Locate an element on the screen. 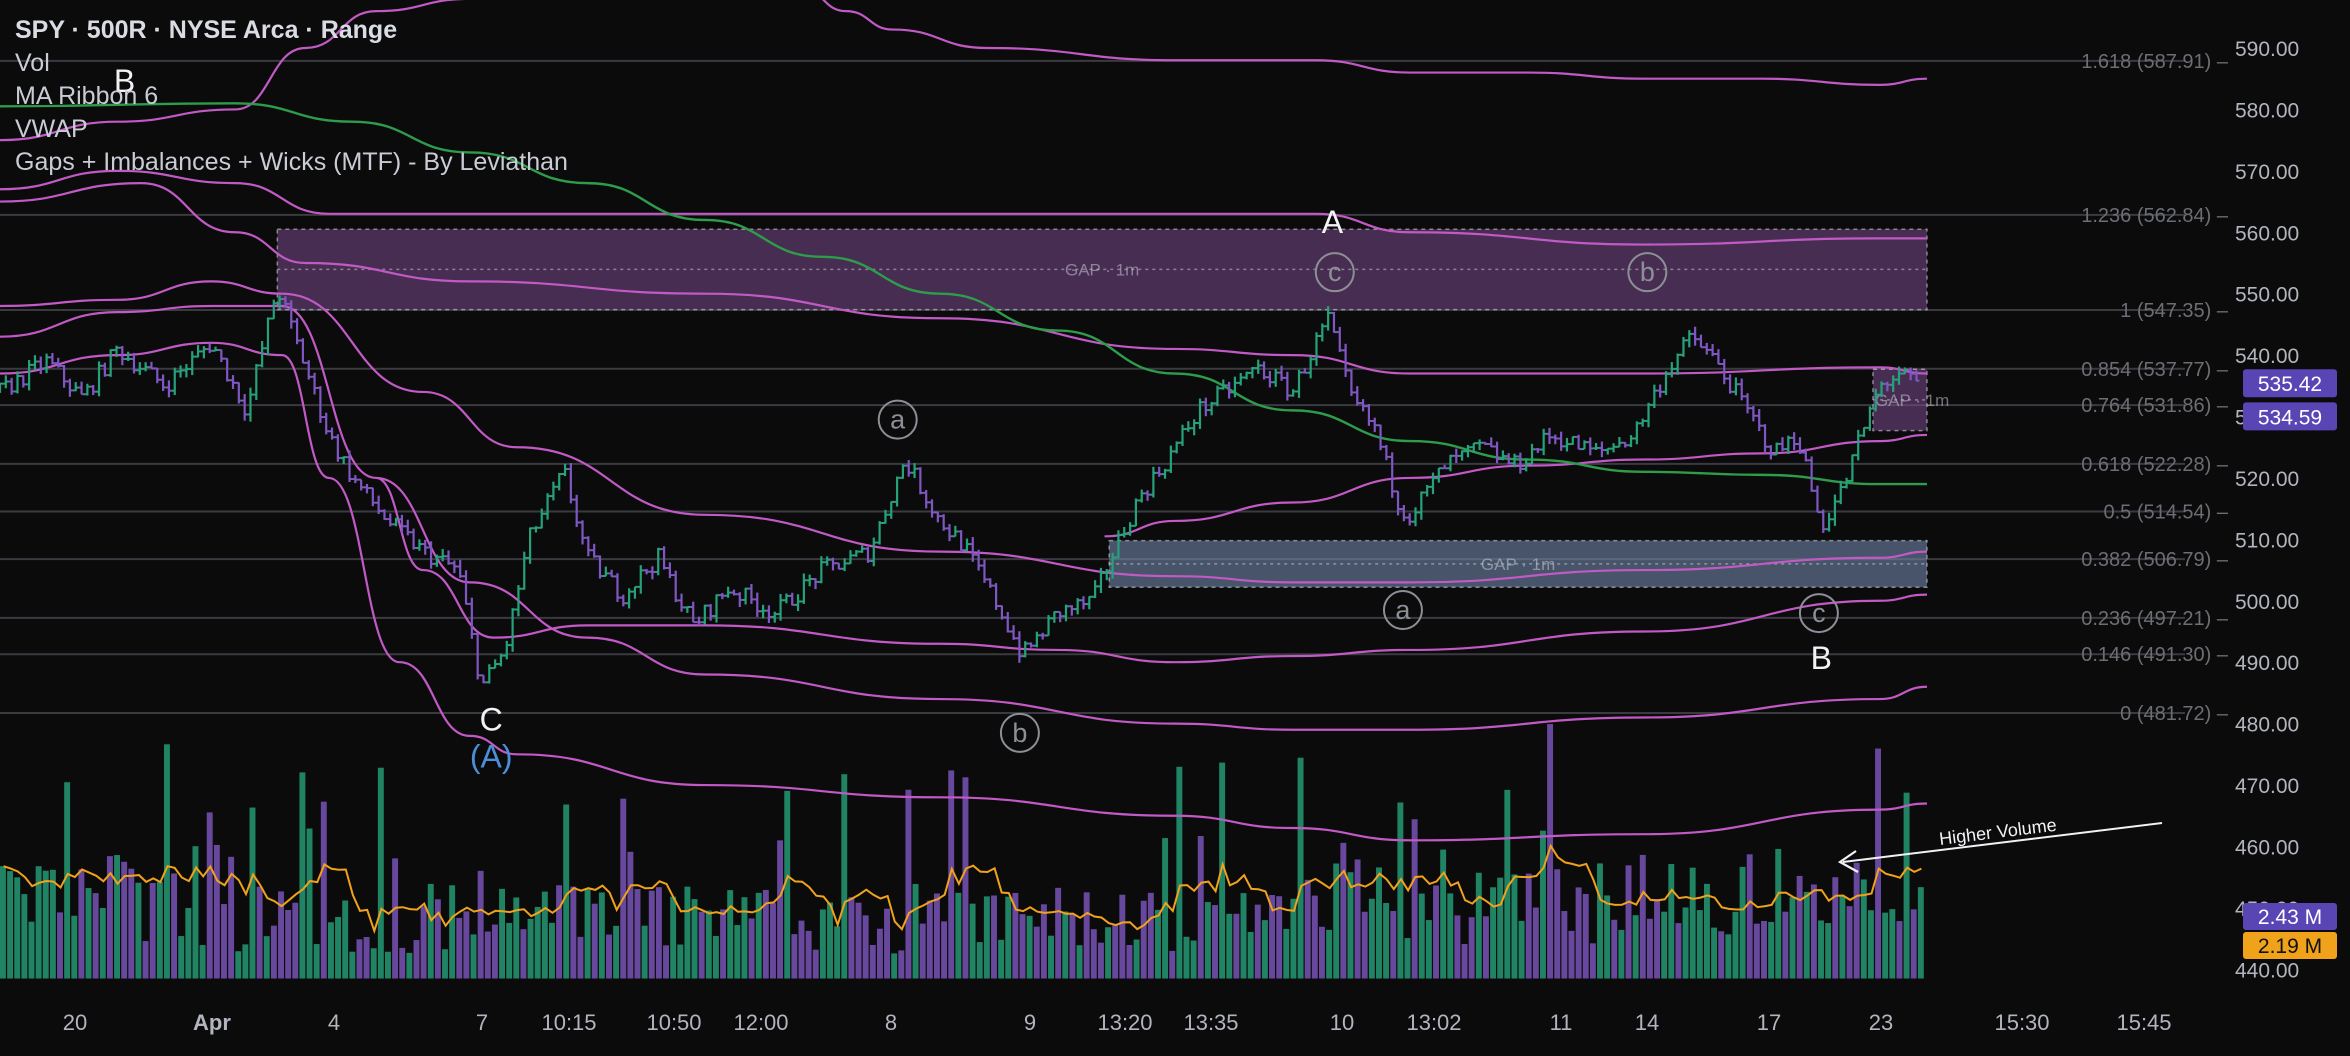 This screenshot has width=2350, height=1056. wave-label: (A) is located at coordinates (491, 756).